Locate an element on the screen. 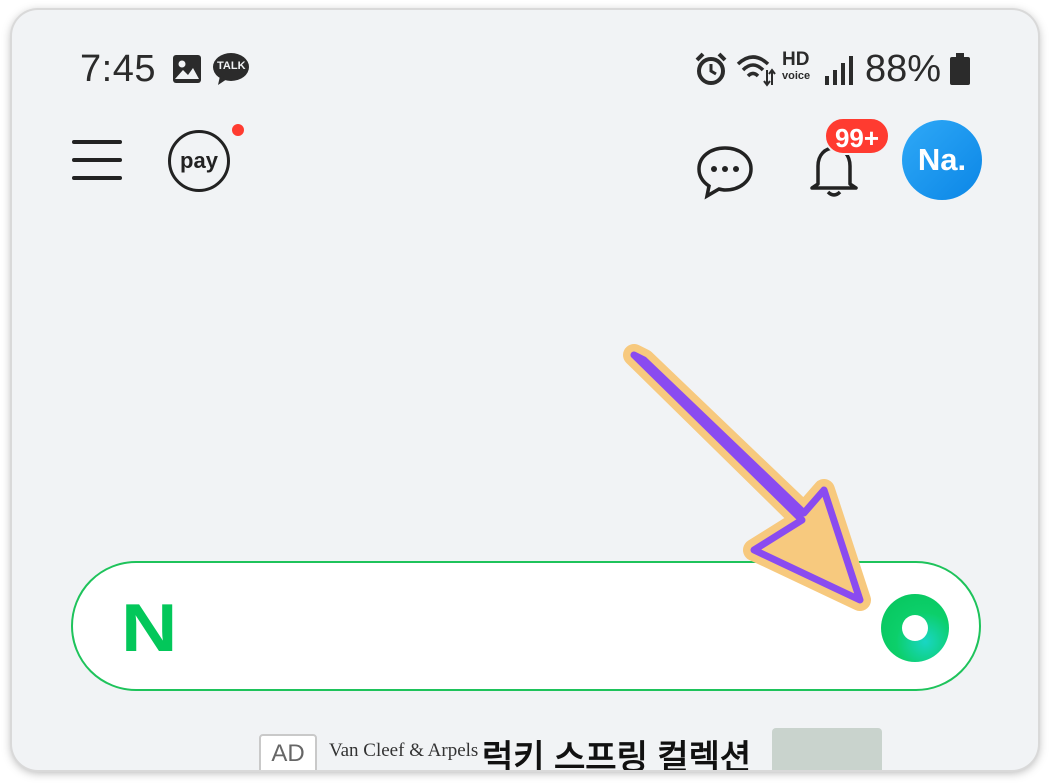 The width and height of the screenshot is (1052, 783). hd-voice-icon: HD voice is located at coordinates (799, 68).